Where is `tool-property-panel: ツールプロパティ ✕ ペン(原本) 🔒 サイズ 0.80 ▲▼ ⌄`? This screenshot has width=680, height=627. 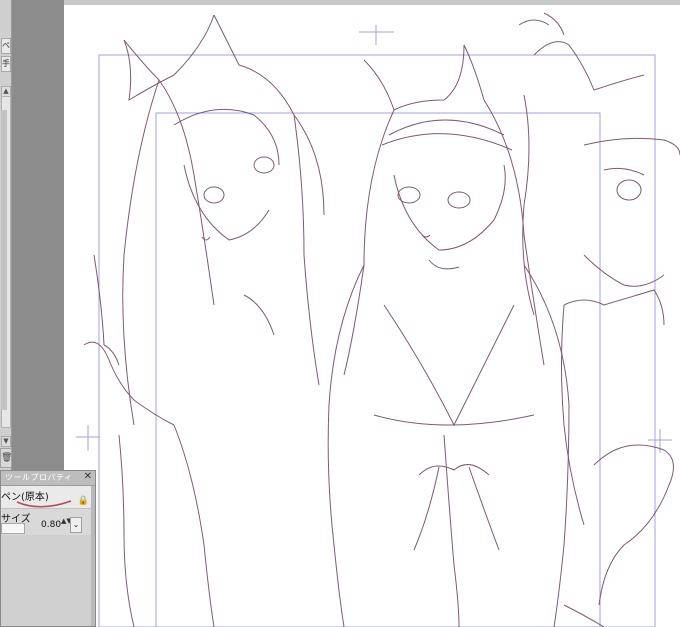 tool-property-panel: ツールプロパティ ✕ ペン(原本) 🔒 サイズ 0.80 ▲▼ ⌄ is located at coordinates (48, 548).